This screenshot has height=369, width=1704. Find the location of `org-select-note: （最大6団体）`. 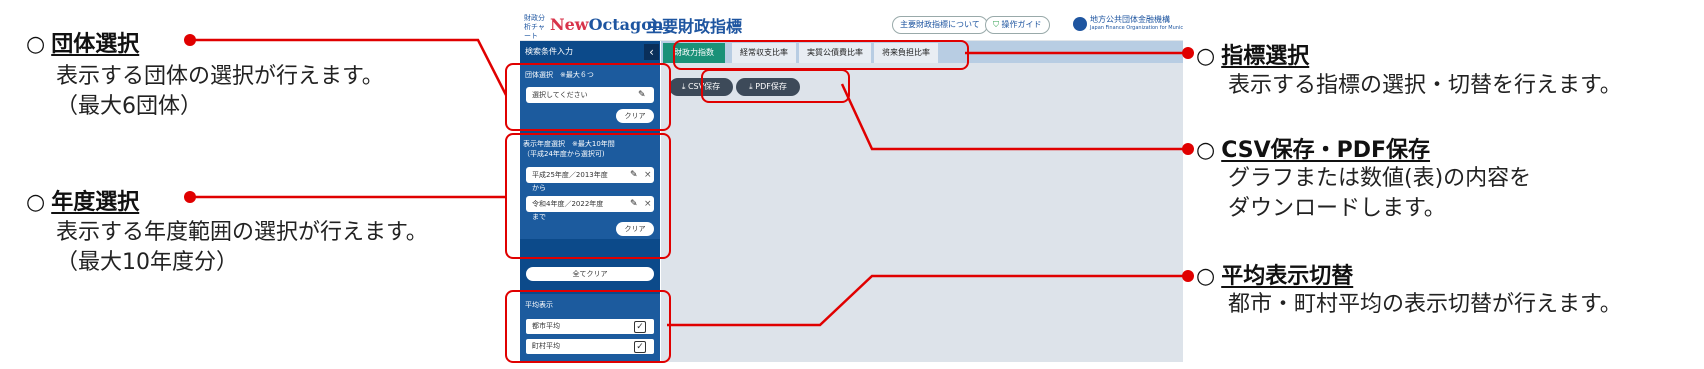

org-select-note: （最大6団体） is located at coordinates (129, 106).